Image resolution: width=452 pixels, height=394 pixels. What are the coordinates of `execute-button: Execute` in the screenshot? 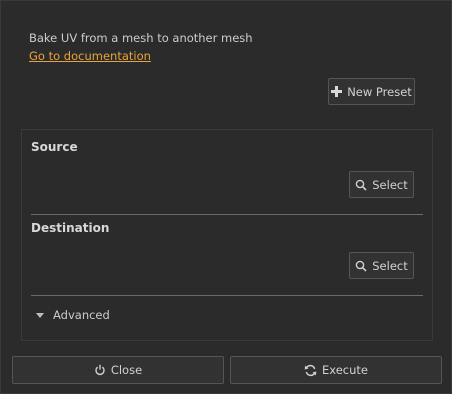 It's located at (336, 370).